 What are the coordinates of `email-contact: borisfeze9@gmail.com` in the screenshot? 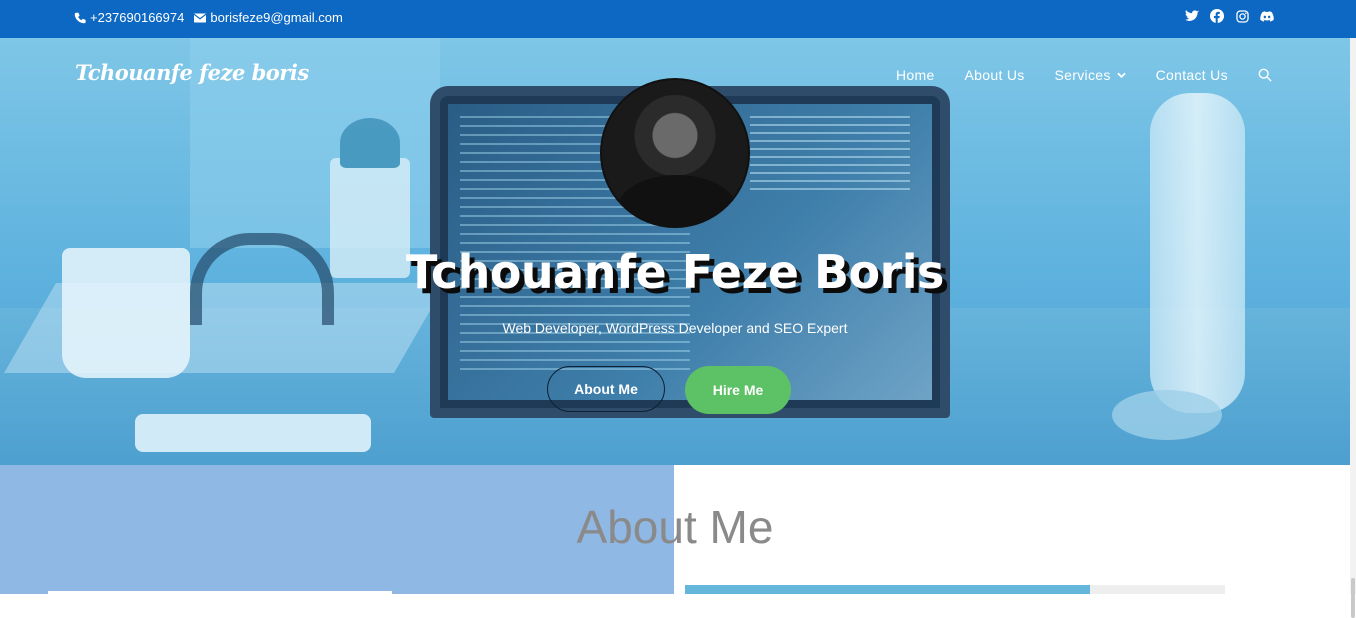 It's located at (268, 17).